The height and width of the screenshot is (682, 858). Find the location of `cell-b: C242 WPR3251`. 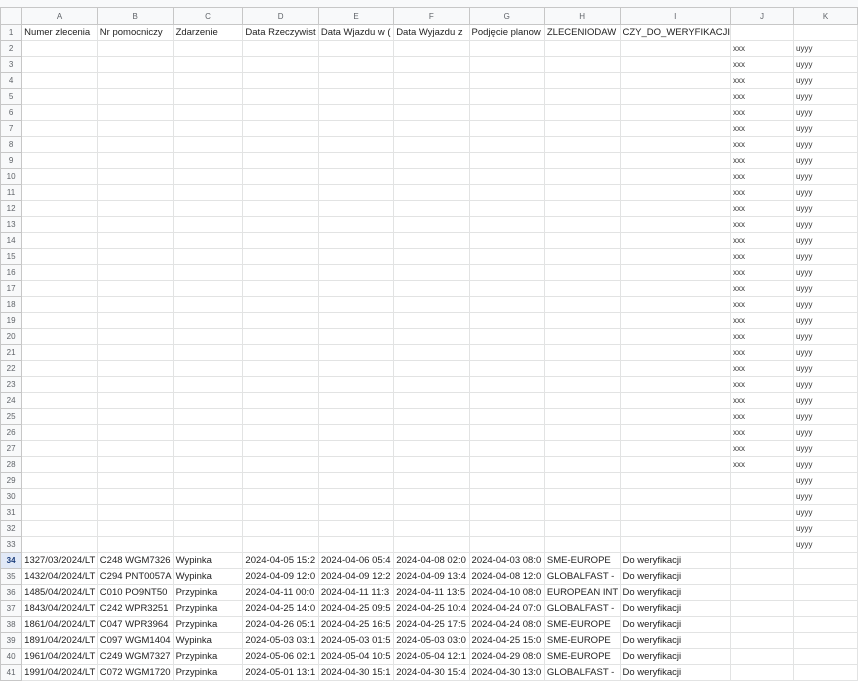

cell-b: C242 WPR3251 is located at coordinates (135, 608).